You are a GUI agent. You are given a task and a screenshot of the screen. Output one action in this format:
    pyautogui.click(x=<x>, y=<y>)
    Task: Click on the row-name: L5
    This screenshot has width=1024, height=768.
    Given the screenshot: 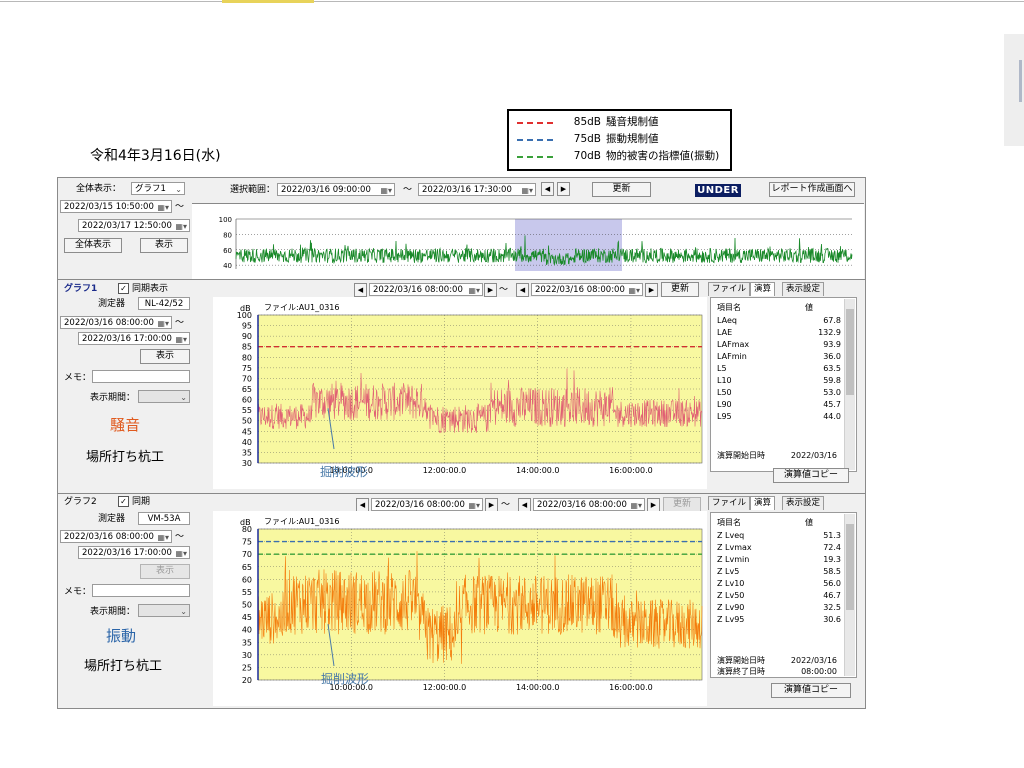 What is the action you would take?
    pyautogui.click(x=722, y=368)
    